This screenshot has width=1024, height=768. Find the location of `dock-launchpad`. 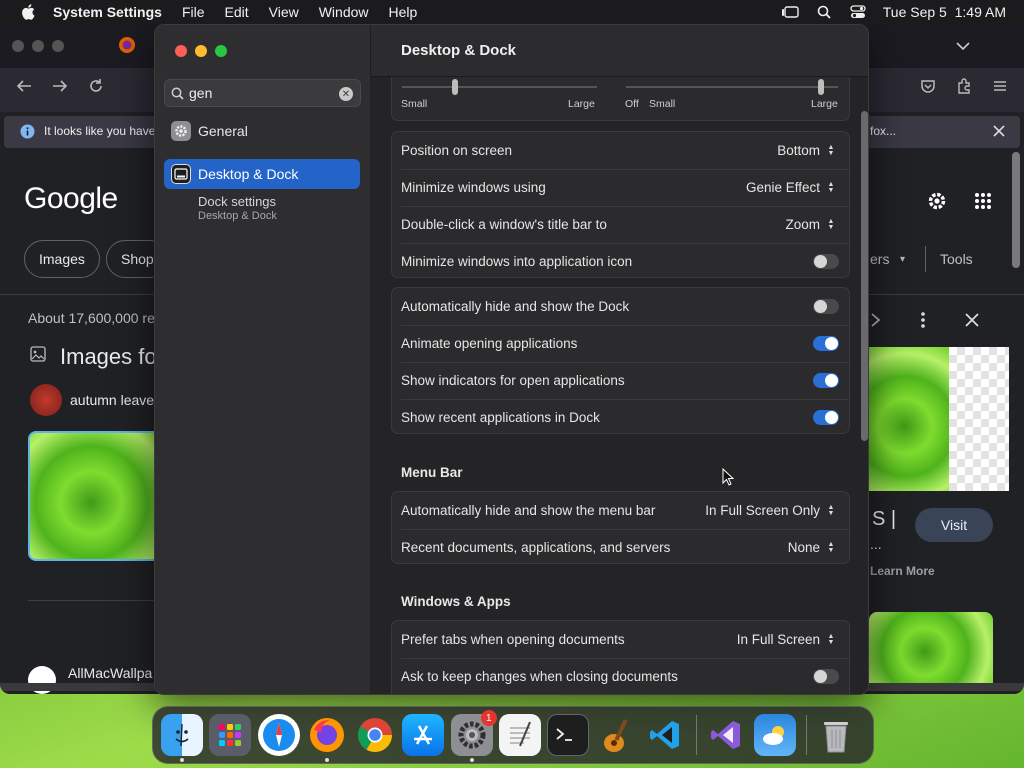

dock-launchpad is located at coordinates (230, 735).